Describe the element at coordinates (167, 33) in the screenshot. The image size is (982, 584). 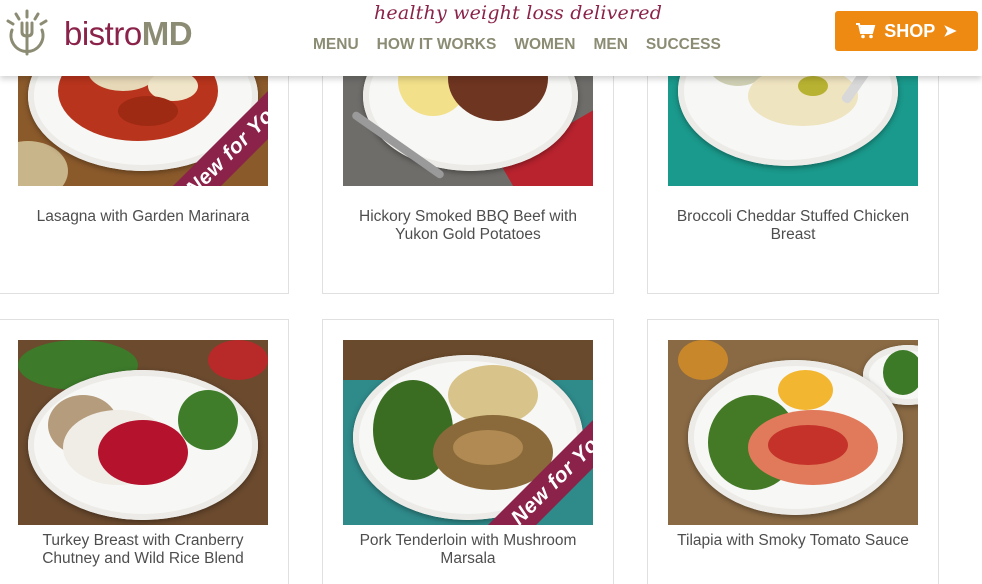
I see `brand-md: MD` at that location.